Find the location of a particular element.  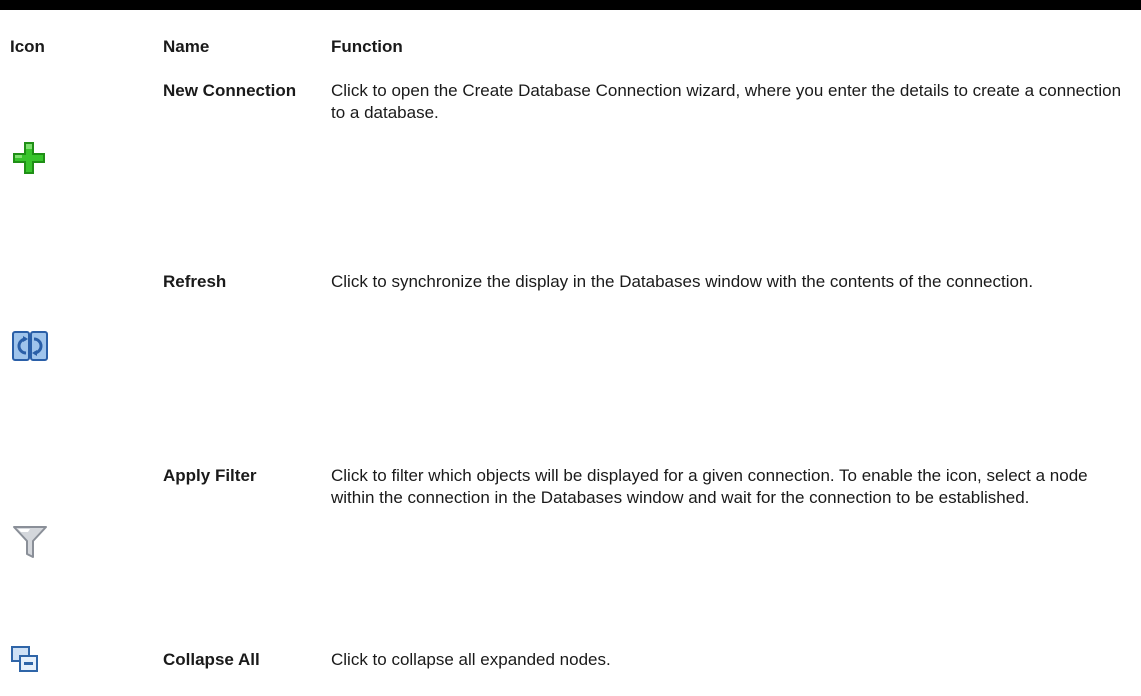

filter-icon is located at coordinates (30, 541).